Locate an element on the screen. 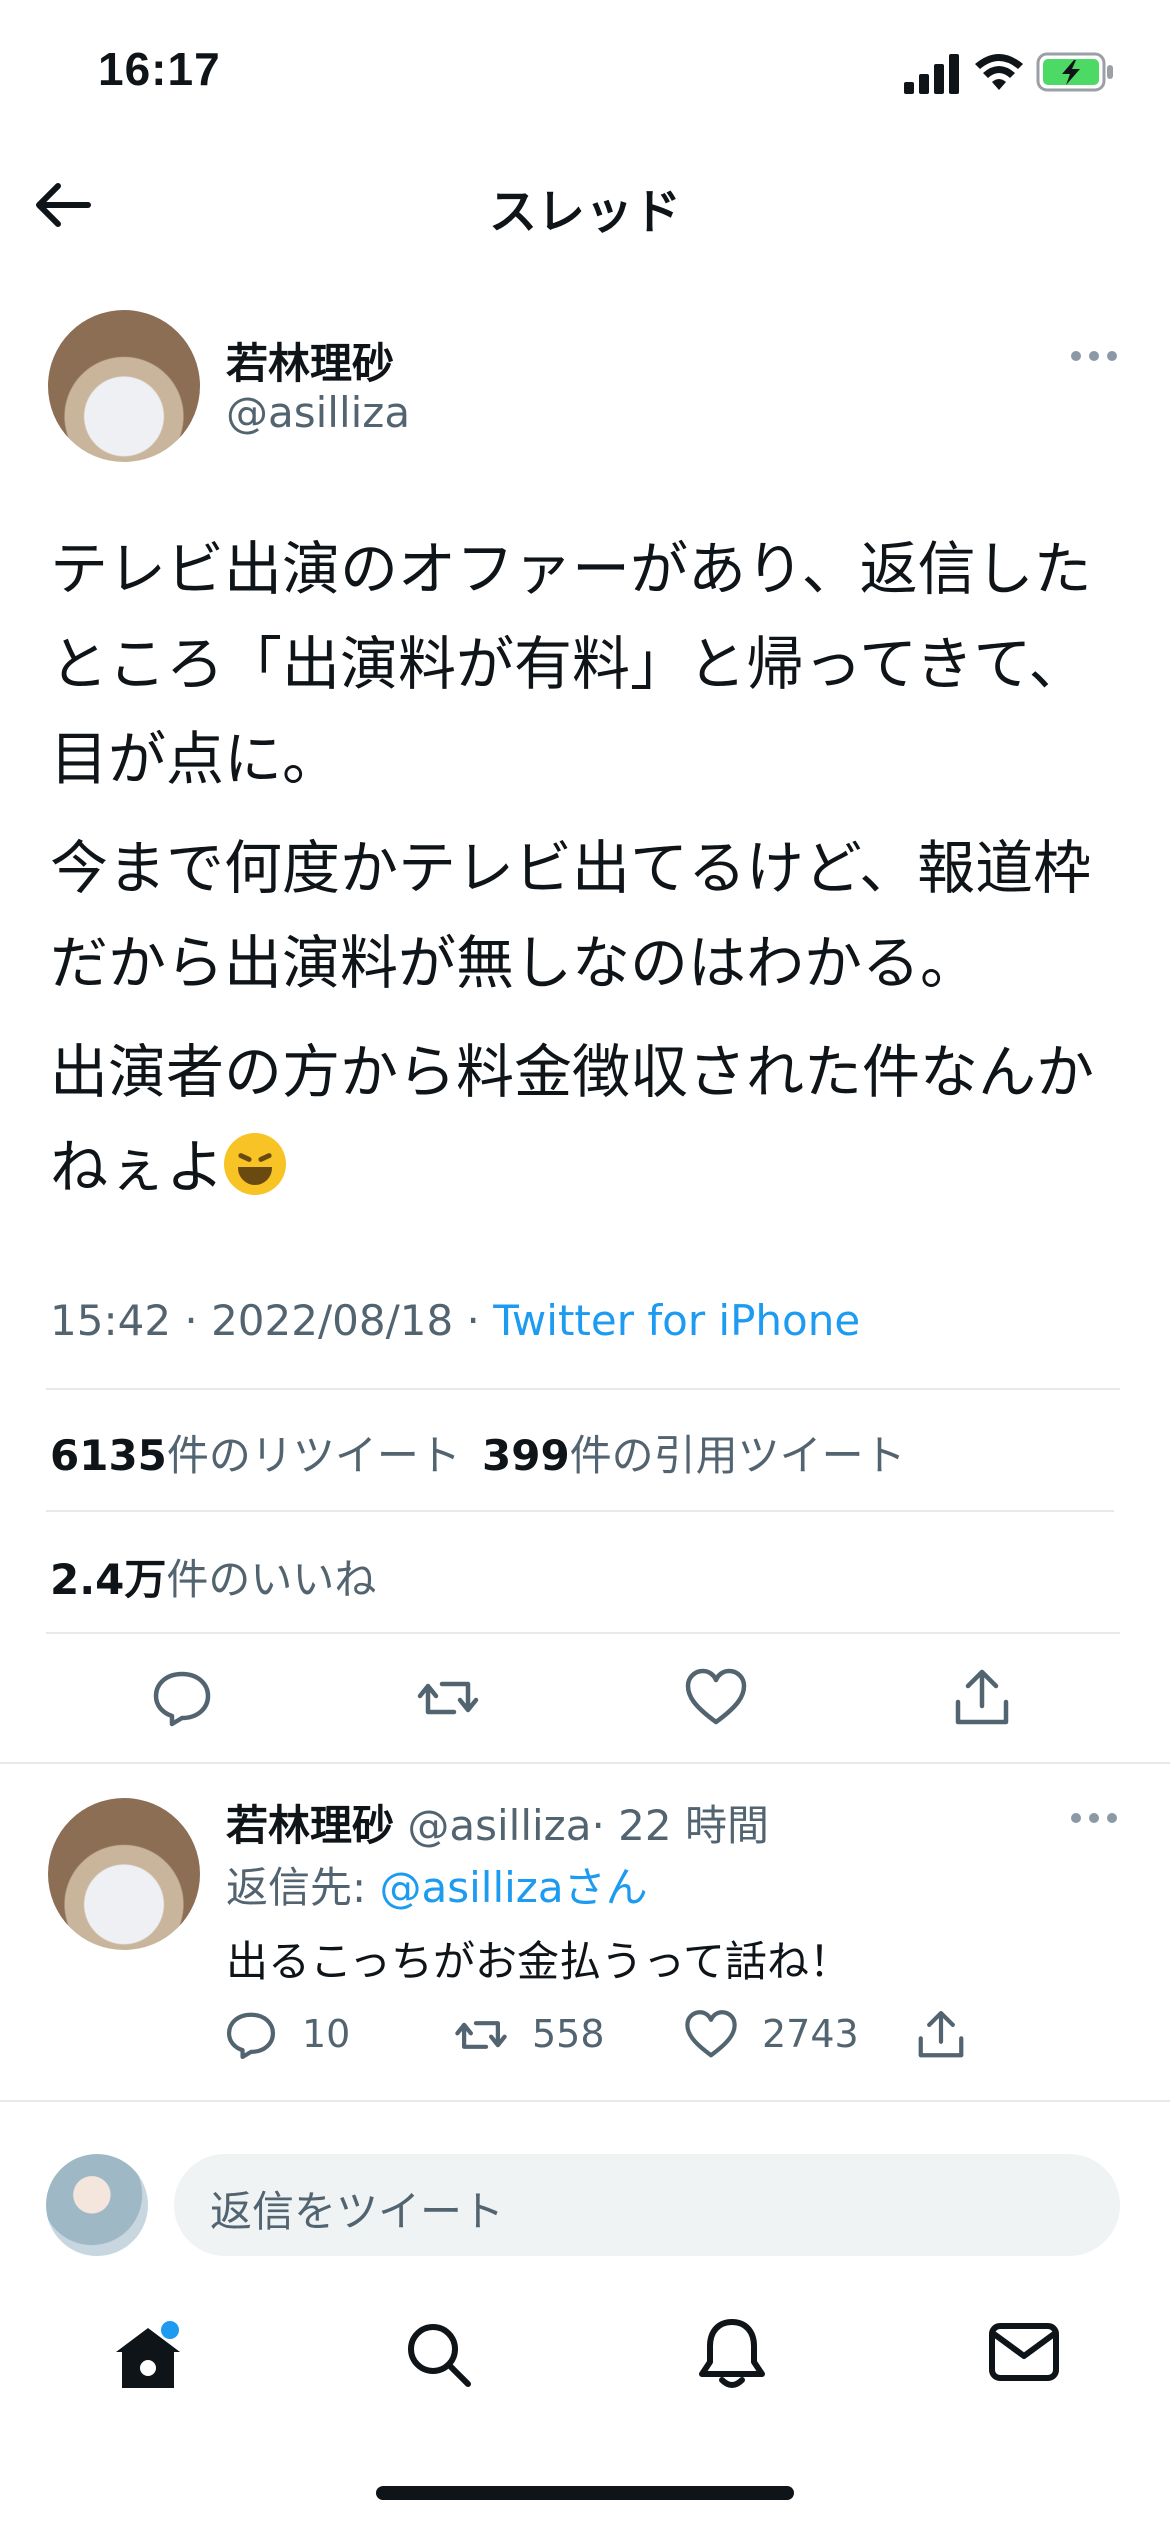  reply-author-handle: @asilliza is located at coordinates (499, 1825).